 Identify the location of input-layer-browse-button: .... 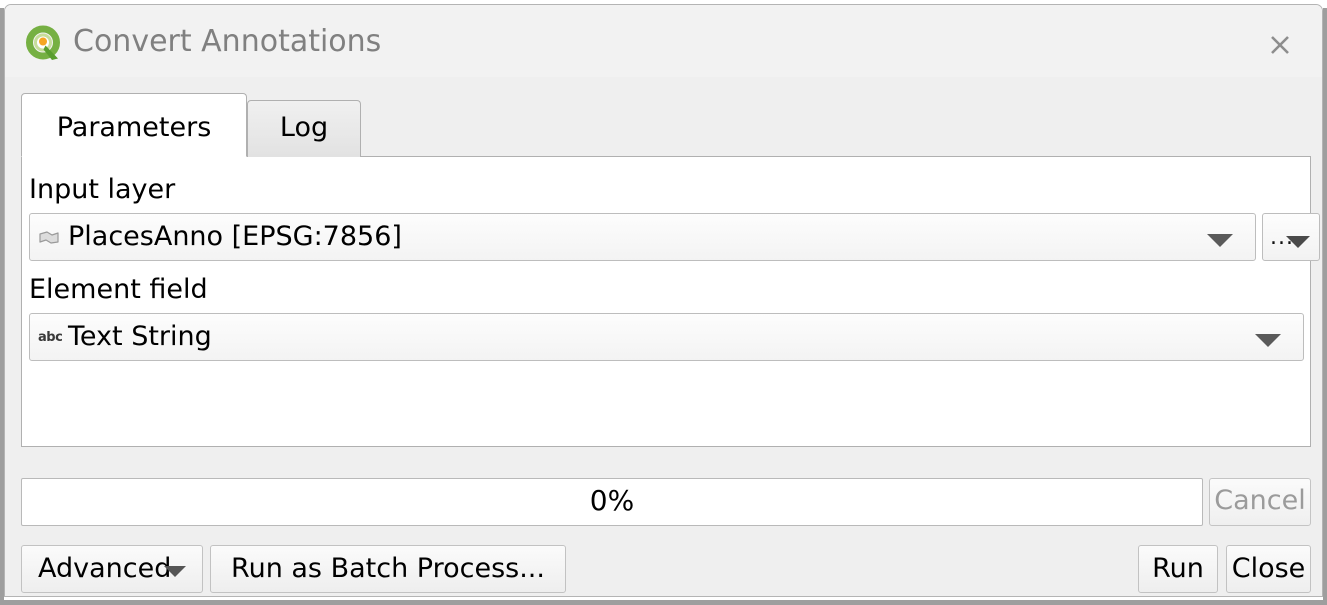
(1291, 237).